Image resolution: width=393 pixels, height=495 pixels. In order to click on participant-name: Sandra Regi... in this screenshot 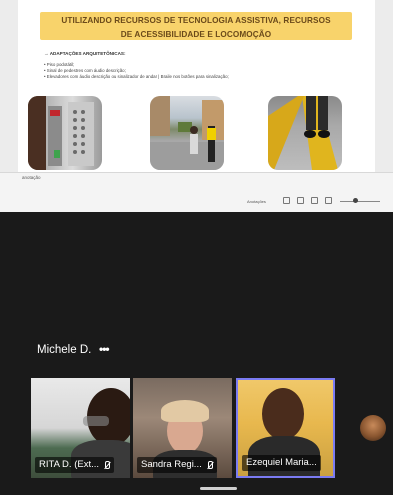, I will do `click(171, 464)`.